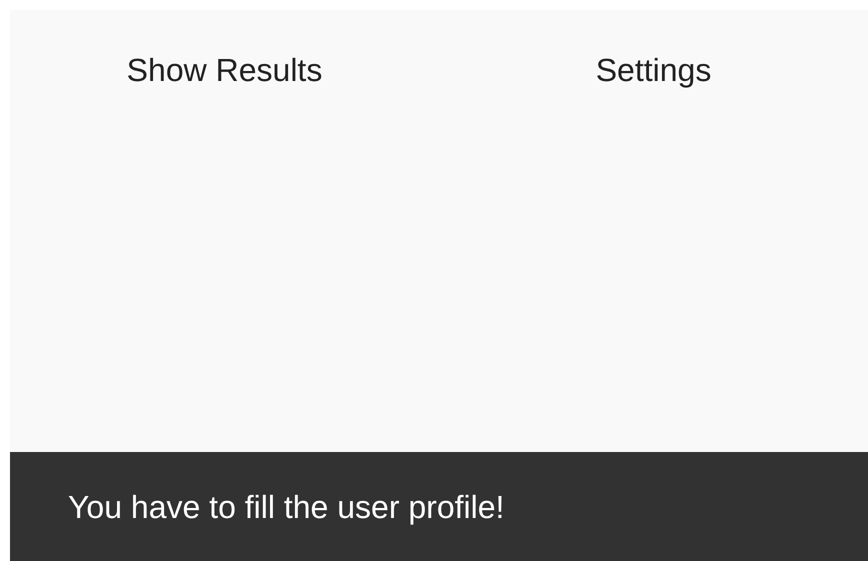 The width and height of the screenshot is (868, 561). I want to click on menu-button: Settings, so click(653, 70).